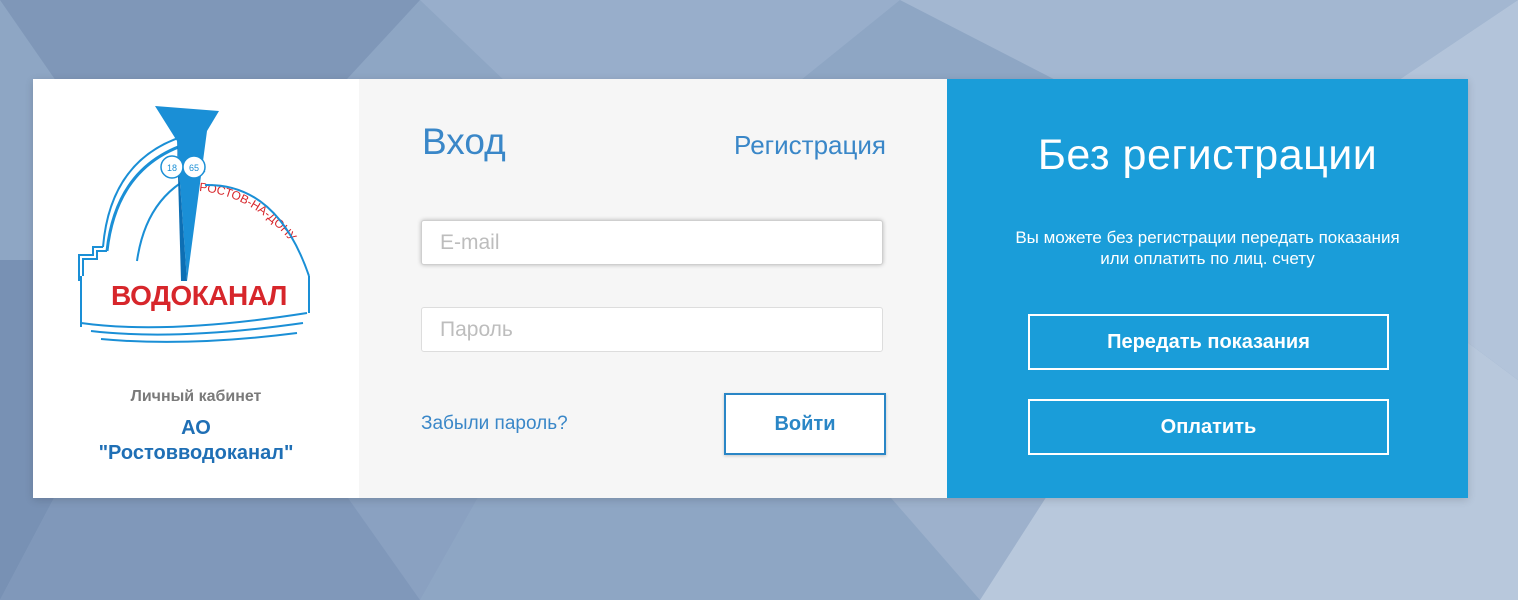 The height and width of the screenshot is (600, 1518). I want to click on email-field, so click(652, 242).